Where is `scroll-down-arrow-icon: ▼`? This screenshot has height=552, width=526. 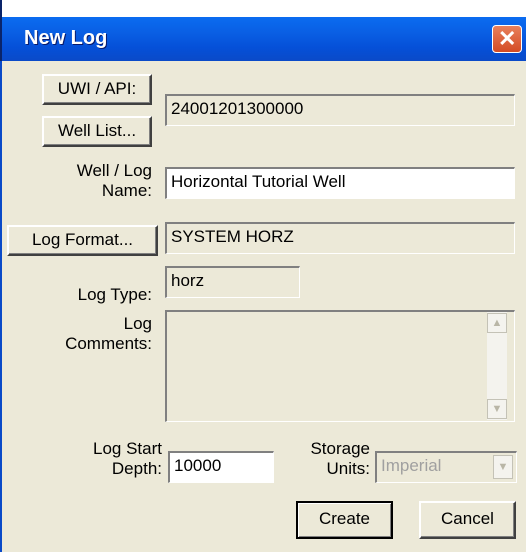 scroll-down-arrow-icon: ▼ is located at coordinates (497, 409).